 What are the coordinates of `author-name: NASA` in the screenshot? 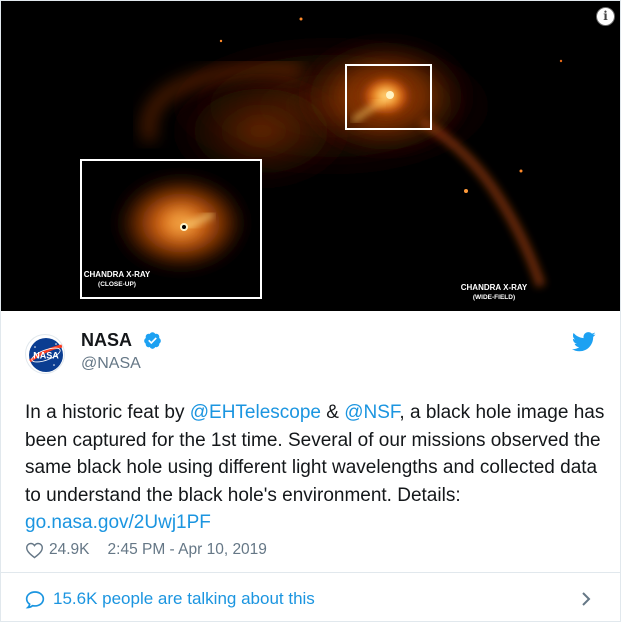 It's located at (106, 340).